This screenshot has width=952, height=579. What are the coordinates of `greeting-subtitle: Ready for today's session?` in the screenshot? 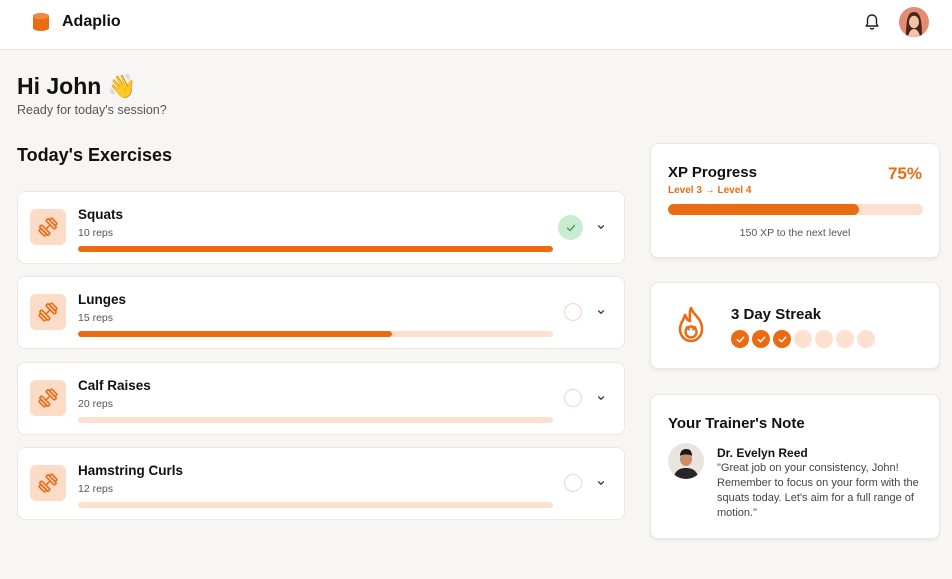 It's located at (92, 110).